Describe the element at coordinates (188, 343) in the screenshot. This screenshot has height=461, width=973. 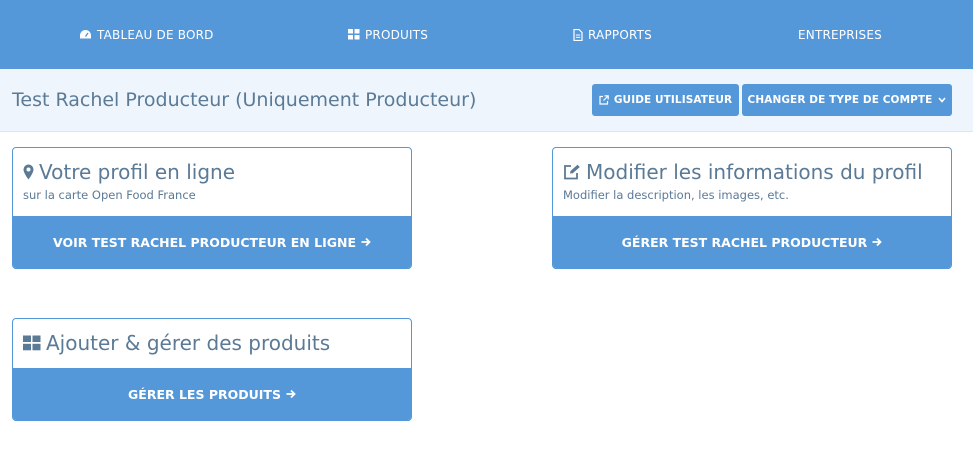
I see `products-title: Ajouter & gérer des produits` at that location.